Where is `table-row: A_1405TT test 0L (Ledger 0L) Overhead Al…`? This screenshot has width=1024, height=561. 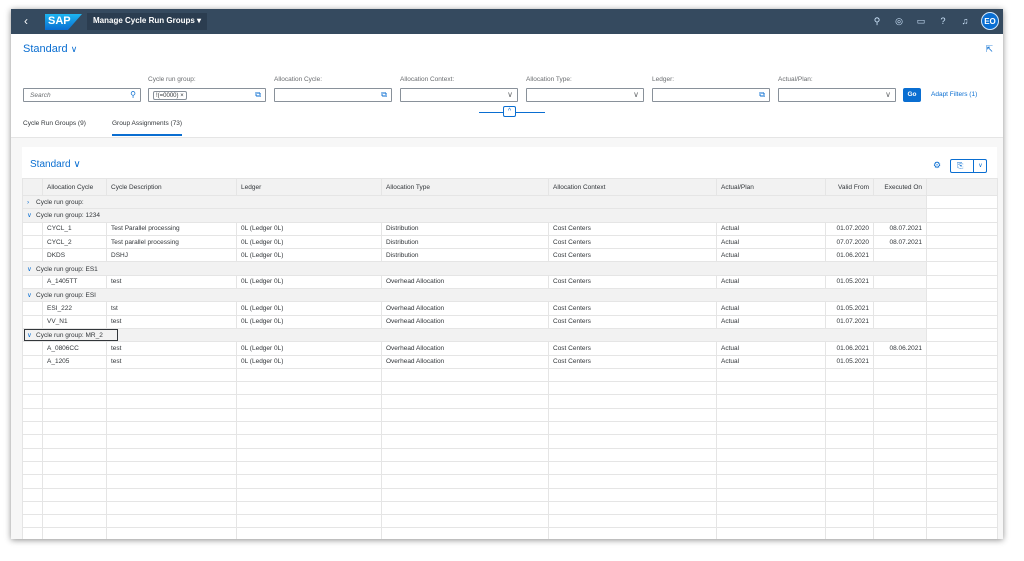
table-row: A_1405TT test 0L (Ledger 0L) Overhead Al… is located at coordinates (510, 282).